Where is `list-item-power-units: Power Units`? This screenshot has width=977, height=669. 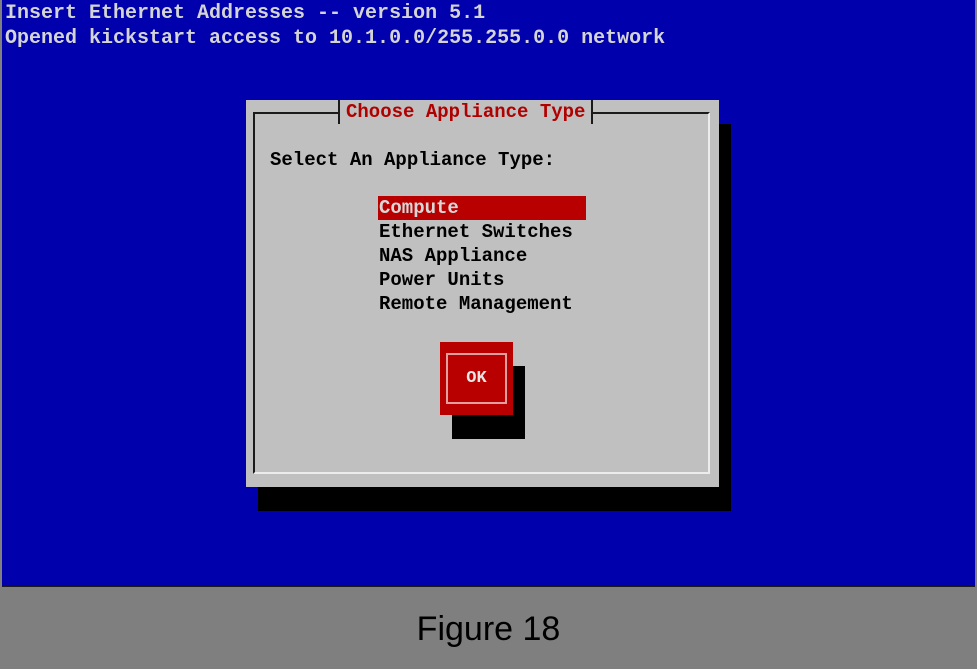 list-item-power-units: Power Units is located at coordinates (482, 280).